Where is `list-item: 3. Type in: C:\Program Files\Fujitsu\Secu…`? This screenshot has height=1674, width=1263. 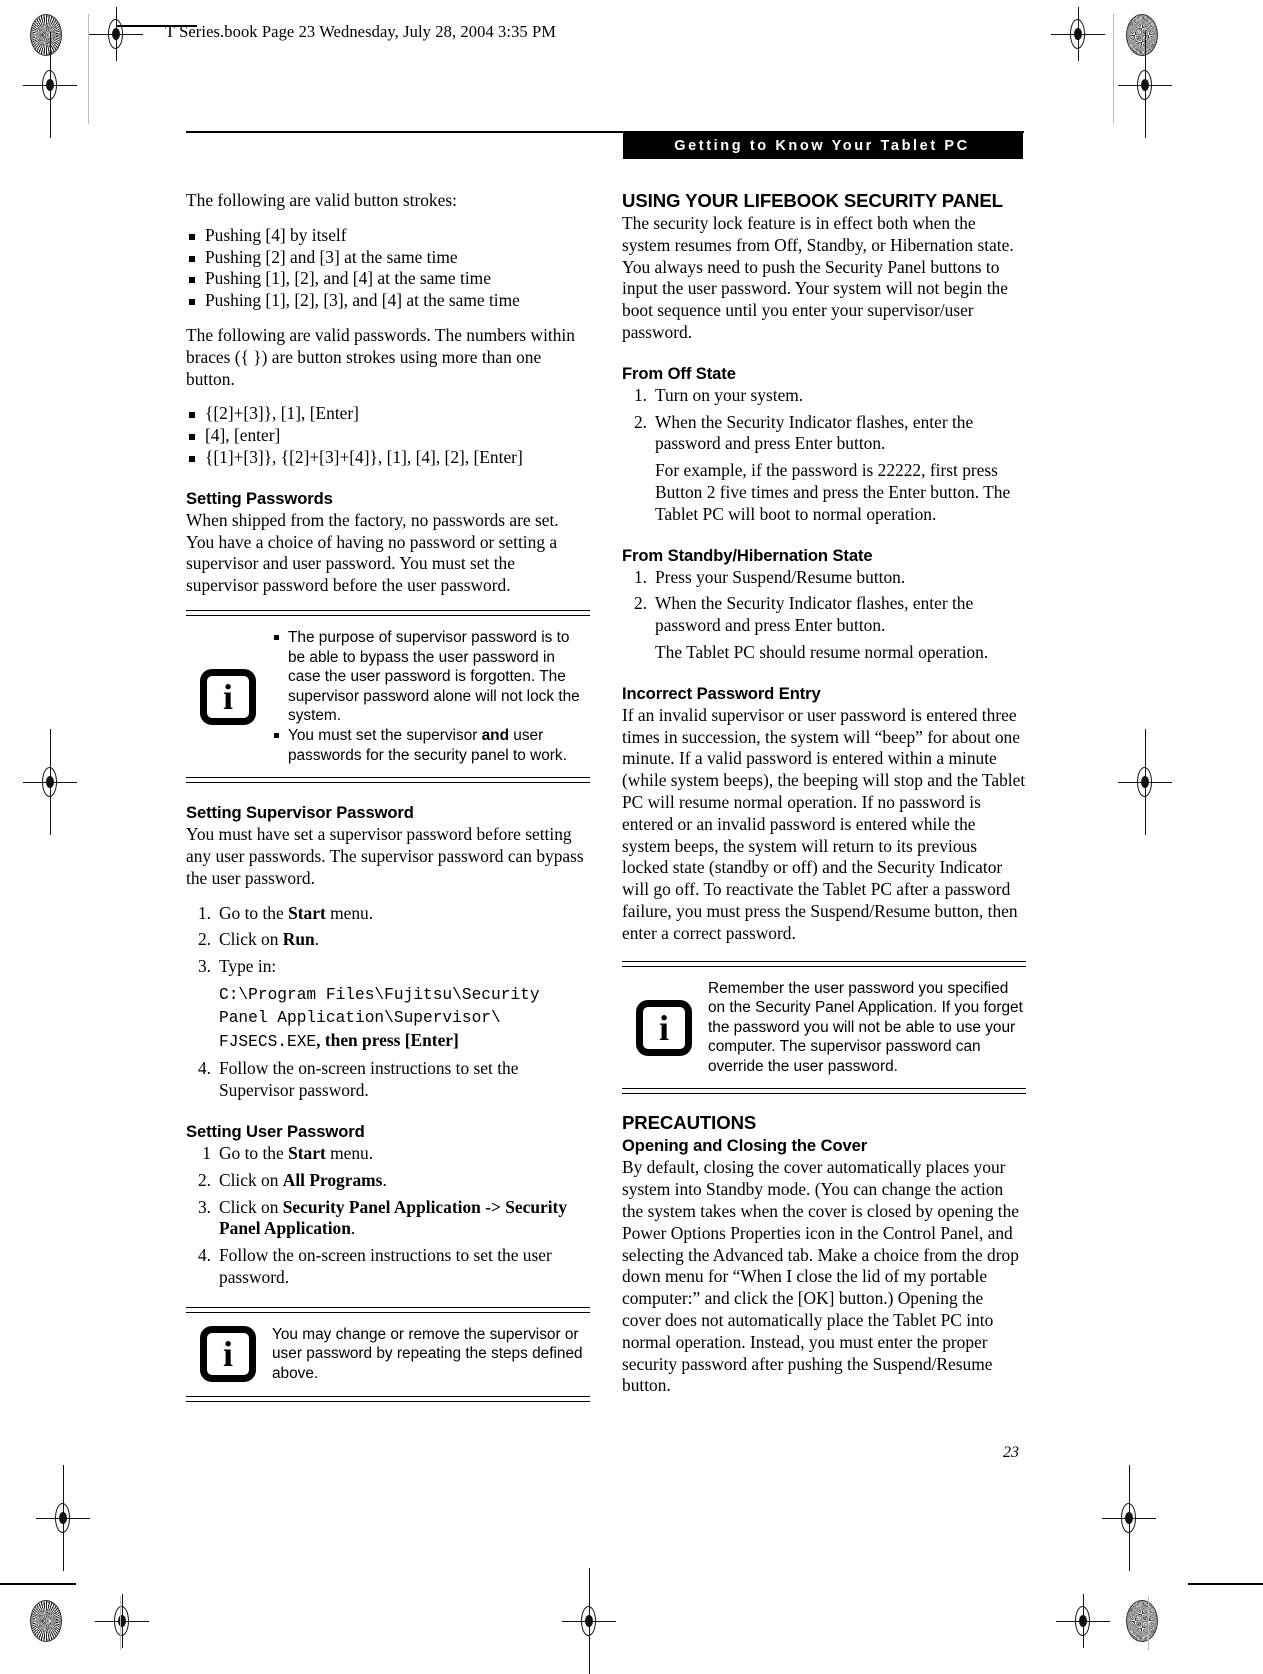 list-item: 3. Type in: C:\Program Files\Fujitsu\Secu… is located at coordinates (388, 1004).